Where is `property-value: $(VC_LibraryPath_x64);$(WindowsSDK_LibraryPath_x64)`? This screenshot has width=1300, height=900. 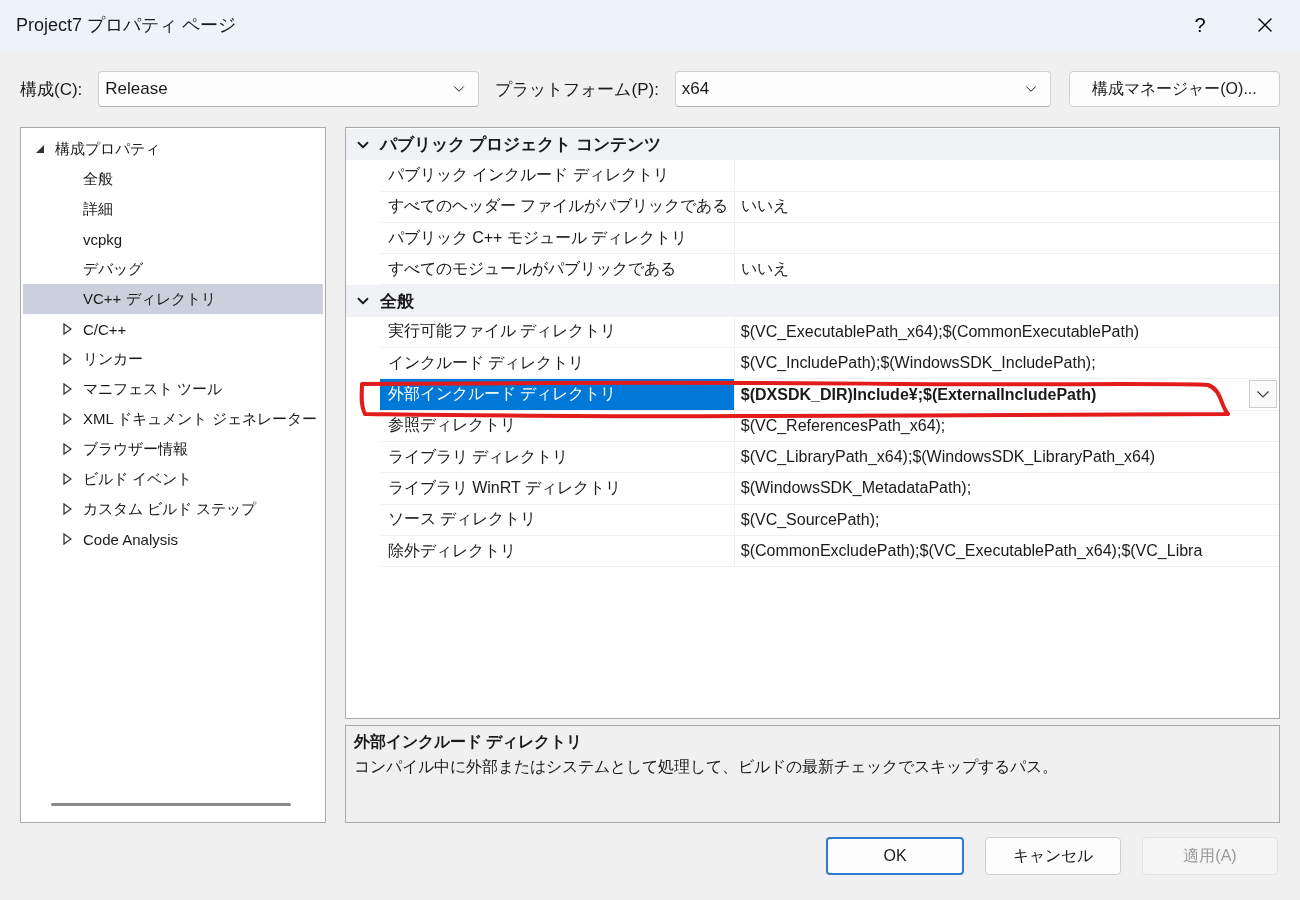
property-value: $(VC_LibraryPath_x64);$(WindowsSDK_LibraryPath_x64) is located at coordinates (948, 457).